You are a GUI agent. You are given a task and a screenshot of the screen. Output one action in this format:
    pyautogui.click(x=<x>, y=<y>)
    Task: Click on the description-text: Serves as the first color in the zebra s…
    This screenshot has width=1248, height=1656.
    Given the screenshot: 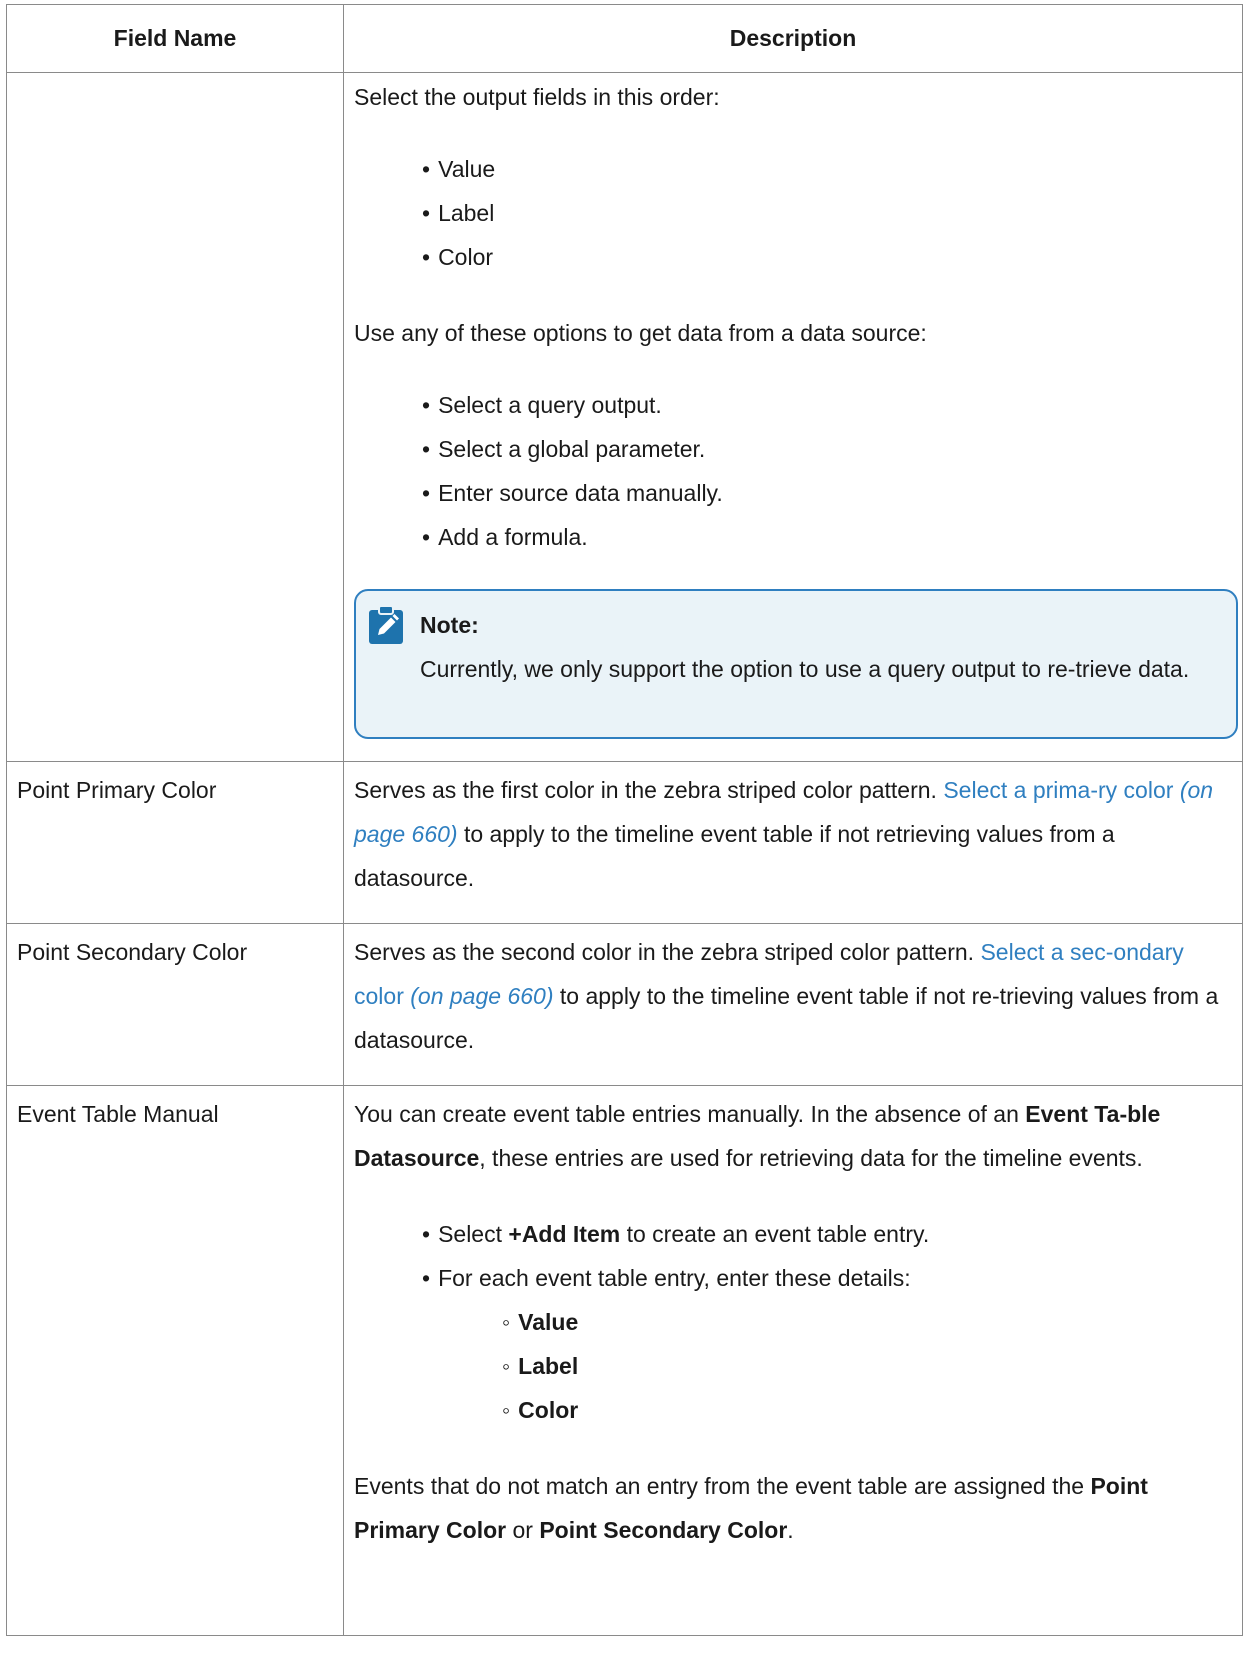 What is the action you would take?
    pyautogui.click(x=649, y=790)
    